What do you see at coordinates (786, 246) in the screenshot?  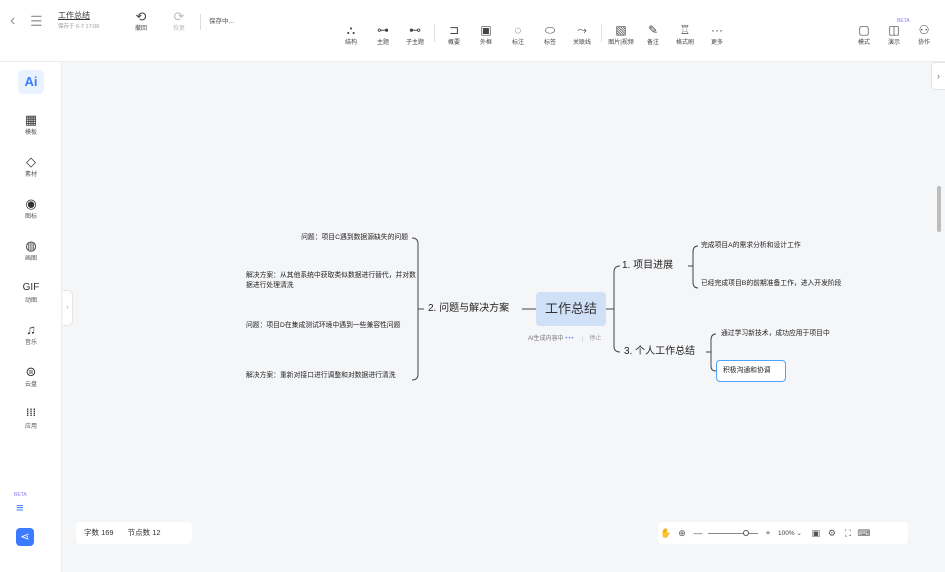 I see `node-item: 完成项目A的需求分析和设计工作` at bounding box center [786, 246].